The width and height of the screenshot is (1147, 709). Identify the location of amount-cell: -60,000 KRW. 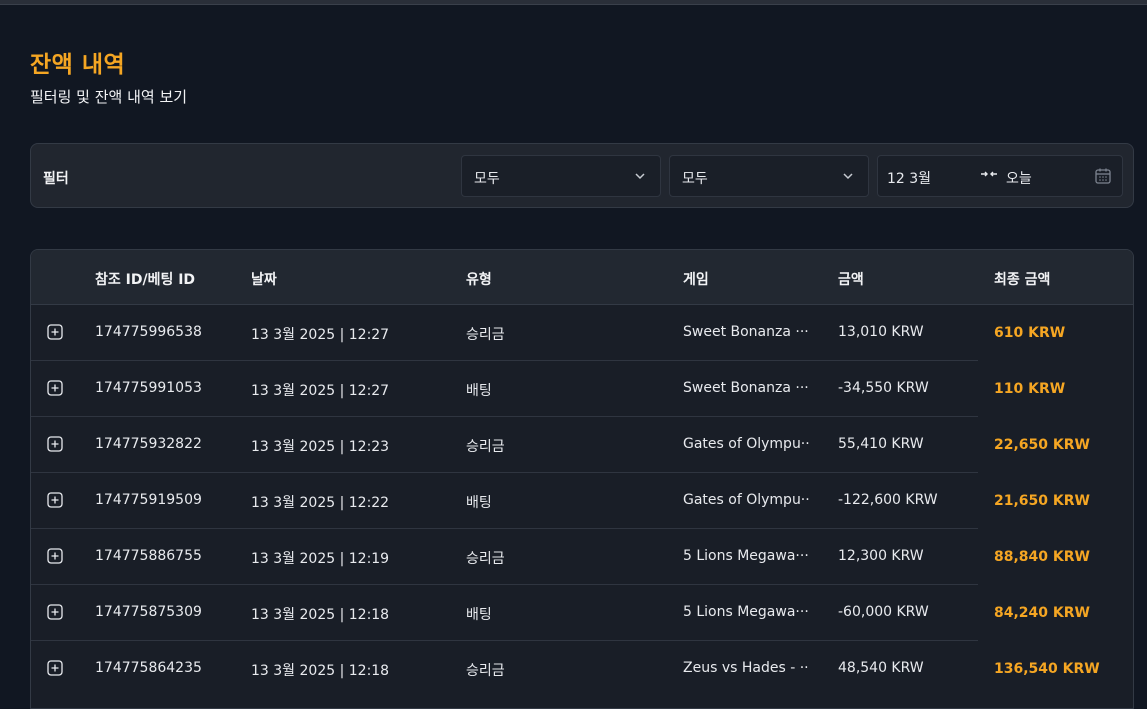
(883, 612).